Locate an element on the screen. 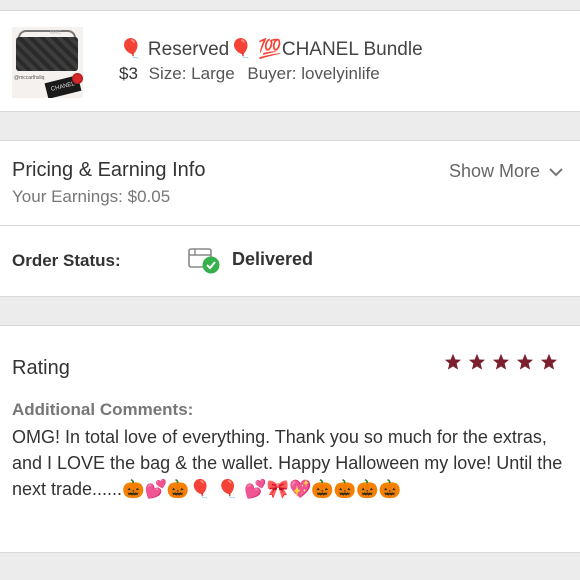 This screenshot has width=580, height=580. listing-meta: $3 Size: Large Buyer: lovelyinlife is located at coordinates (249, 74).